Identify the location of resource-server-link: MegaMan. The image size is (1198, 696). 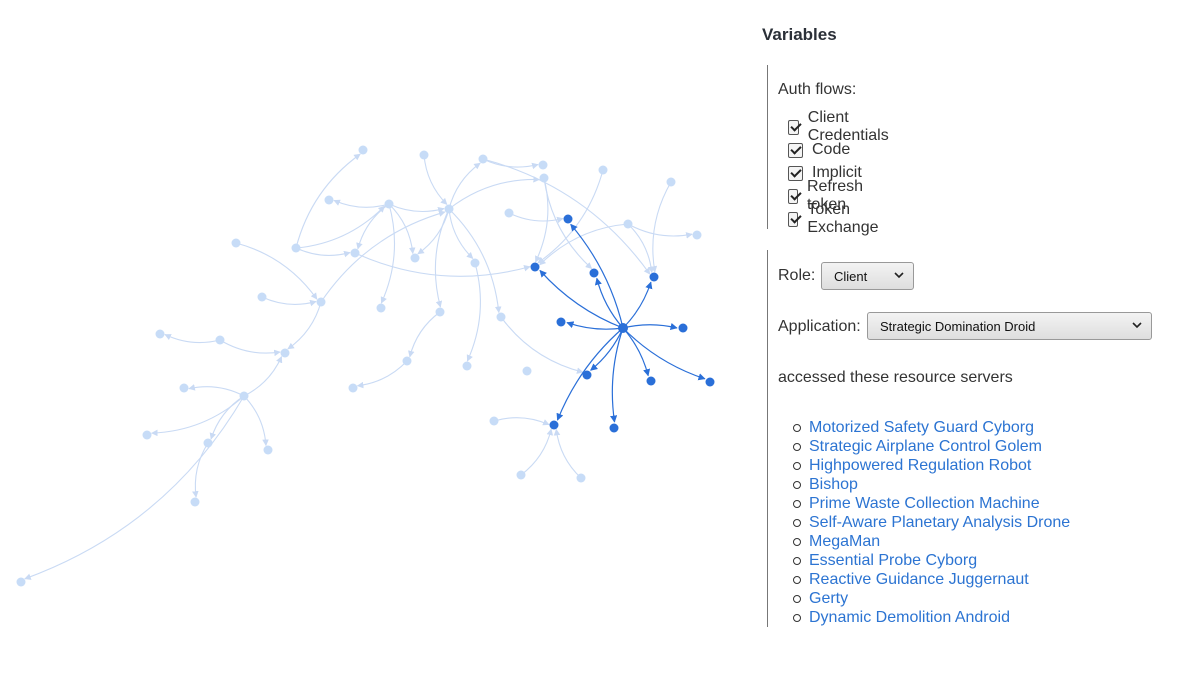
(844, 542).